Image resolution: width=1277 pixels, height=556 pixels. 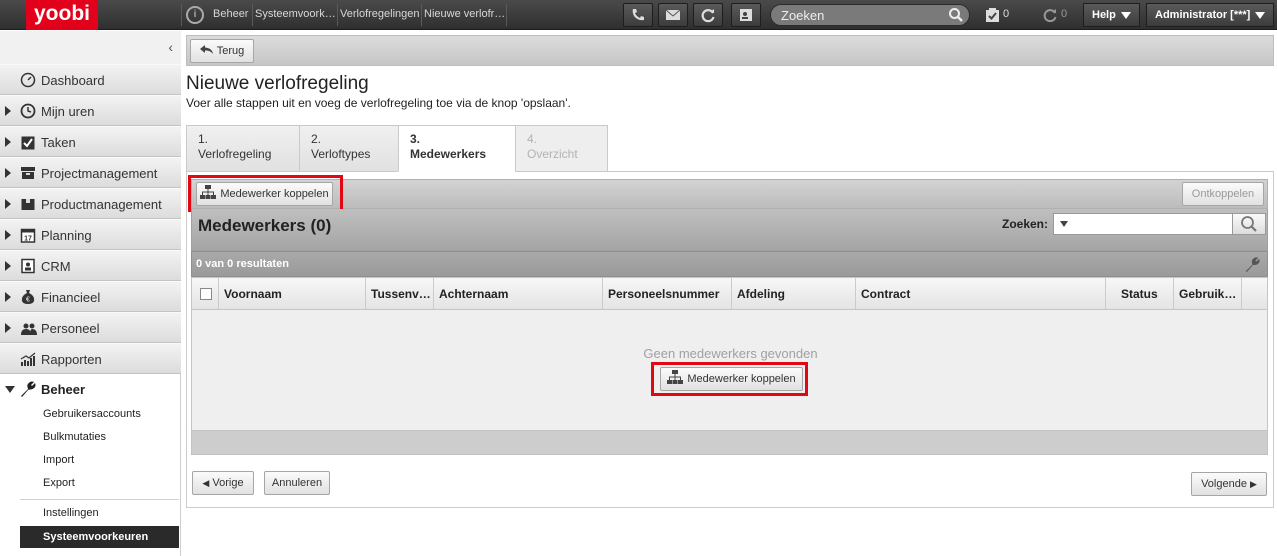 I want to click on sidebar-item-label: CRM, so click(x=56, y=266).